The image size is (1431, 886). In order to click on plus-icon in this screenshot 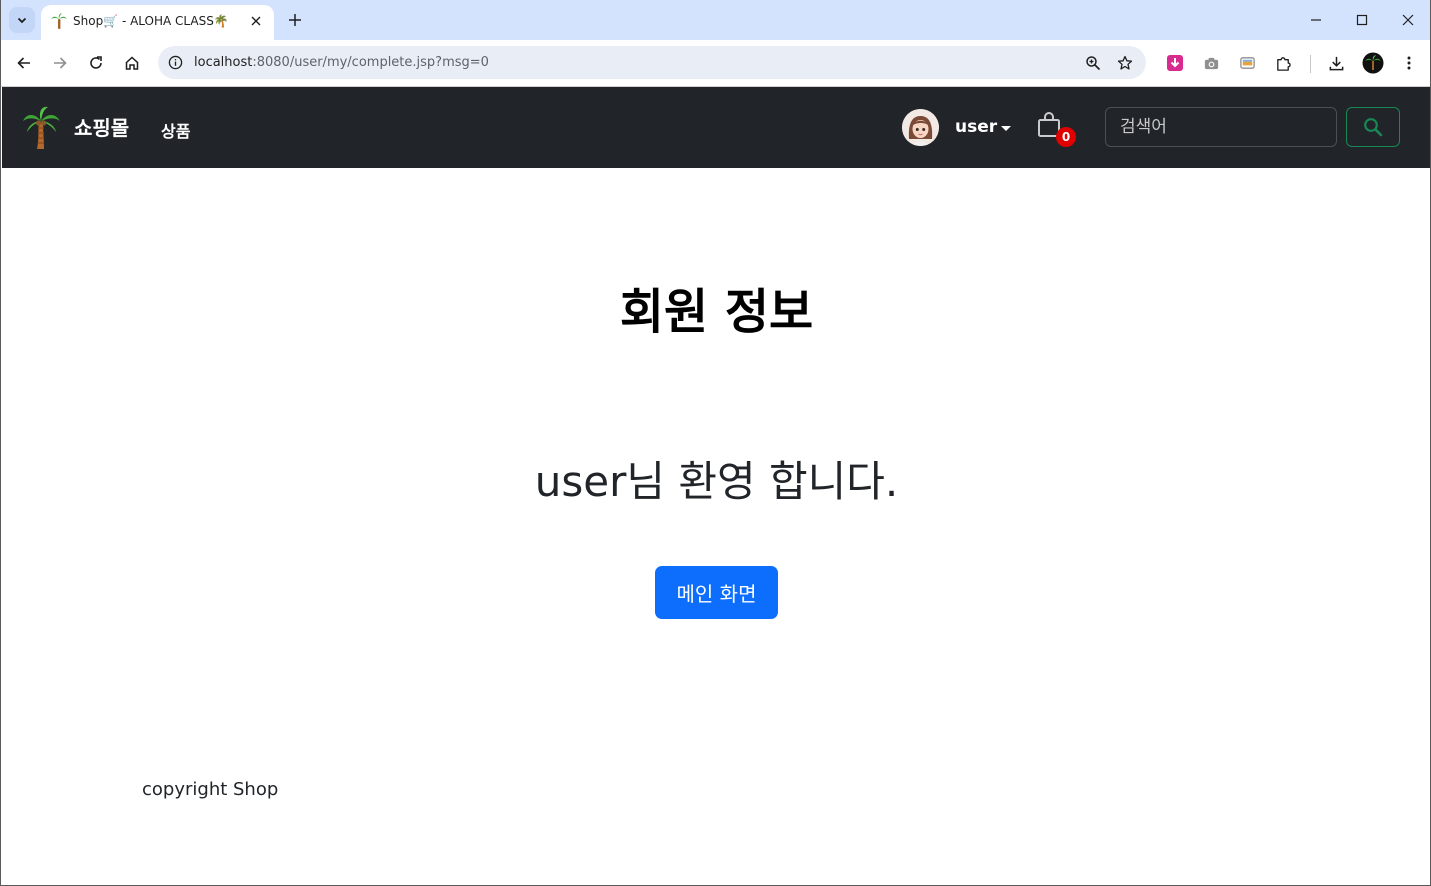, I will do `click(295, 20)`.